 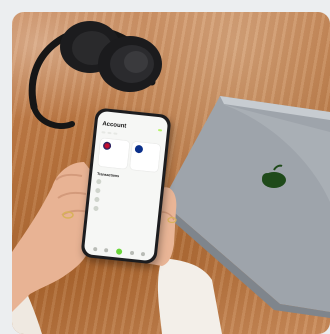 I want to click on phone-screen: Account Transactions, so click(x=126, y=186).